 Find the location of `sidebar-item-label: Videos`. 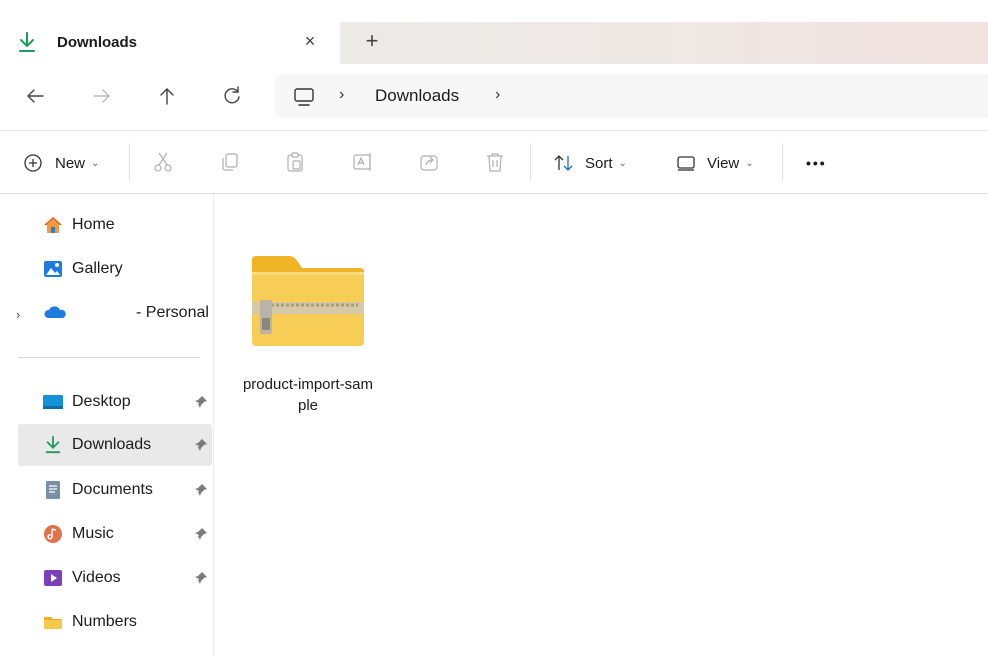

sidebar-item-label: Videos is located at coordinates (96, 577).